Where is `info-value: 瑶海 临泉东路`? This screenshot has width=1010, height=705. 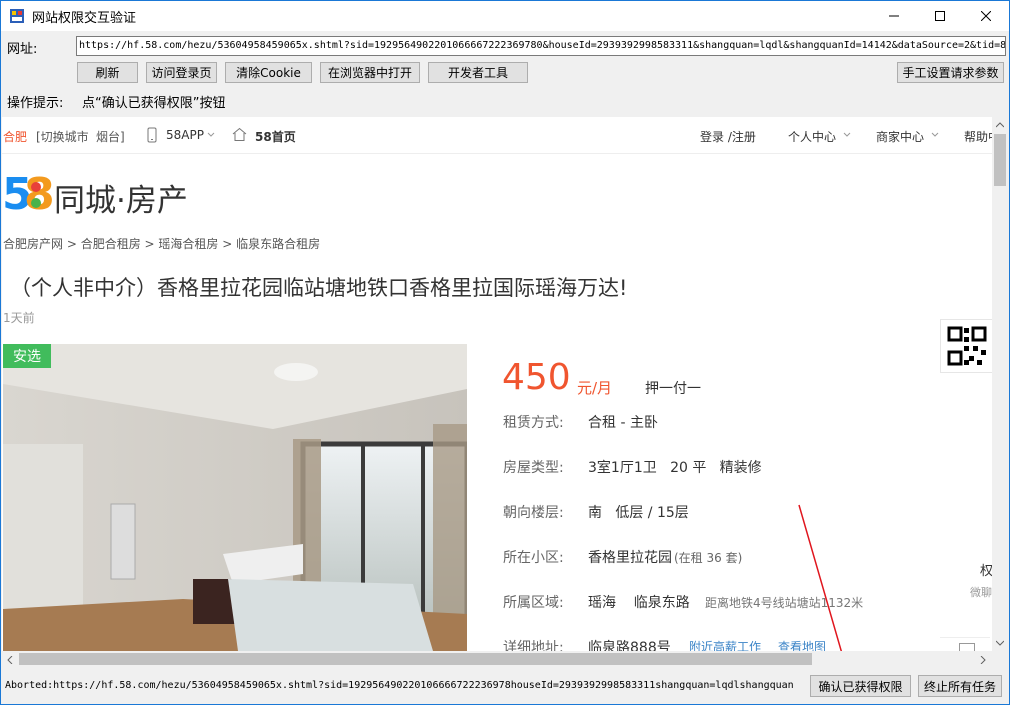 info-value: 瑶海 临泉东路 is located at coordinates (639, 603).